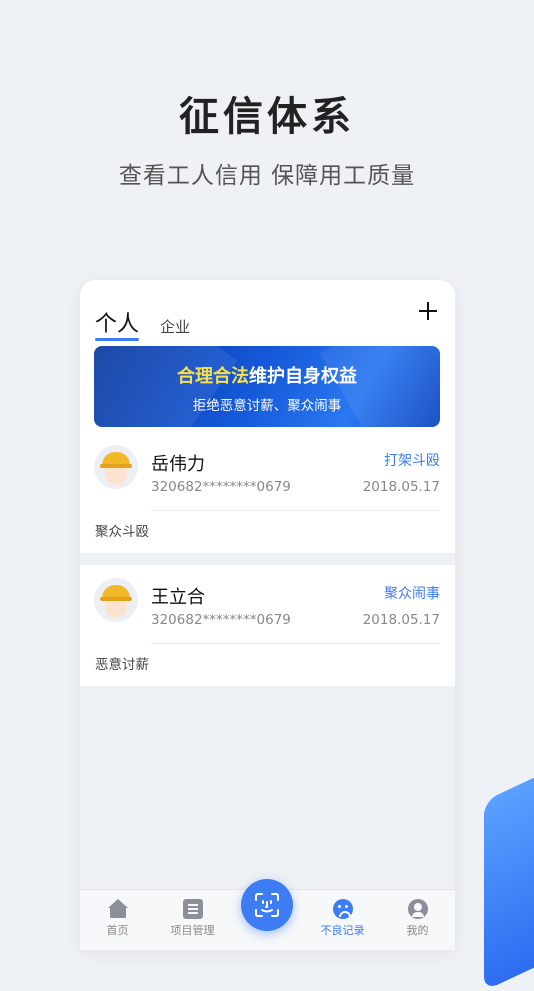  What do you see at coordinates (122, 665) in the screenshot?
I see `record-description: 恶意讨薪` at bounding box center [122, 665].